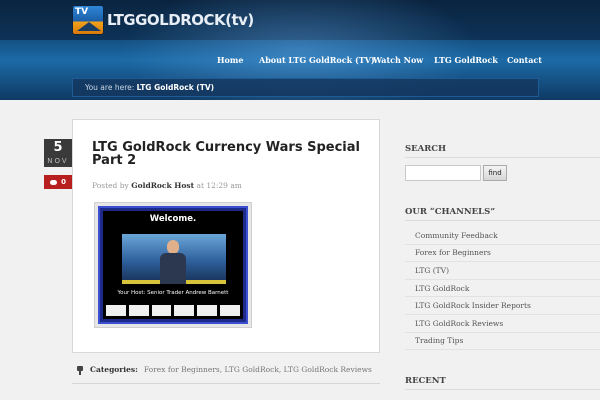 This screenshot has height=400, width=600. Describe the element at coordinates (175, 87) in the screenshot. I see `breadcrumb-current: LTG GoldRock (TV)` at that location.